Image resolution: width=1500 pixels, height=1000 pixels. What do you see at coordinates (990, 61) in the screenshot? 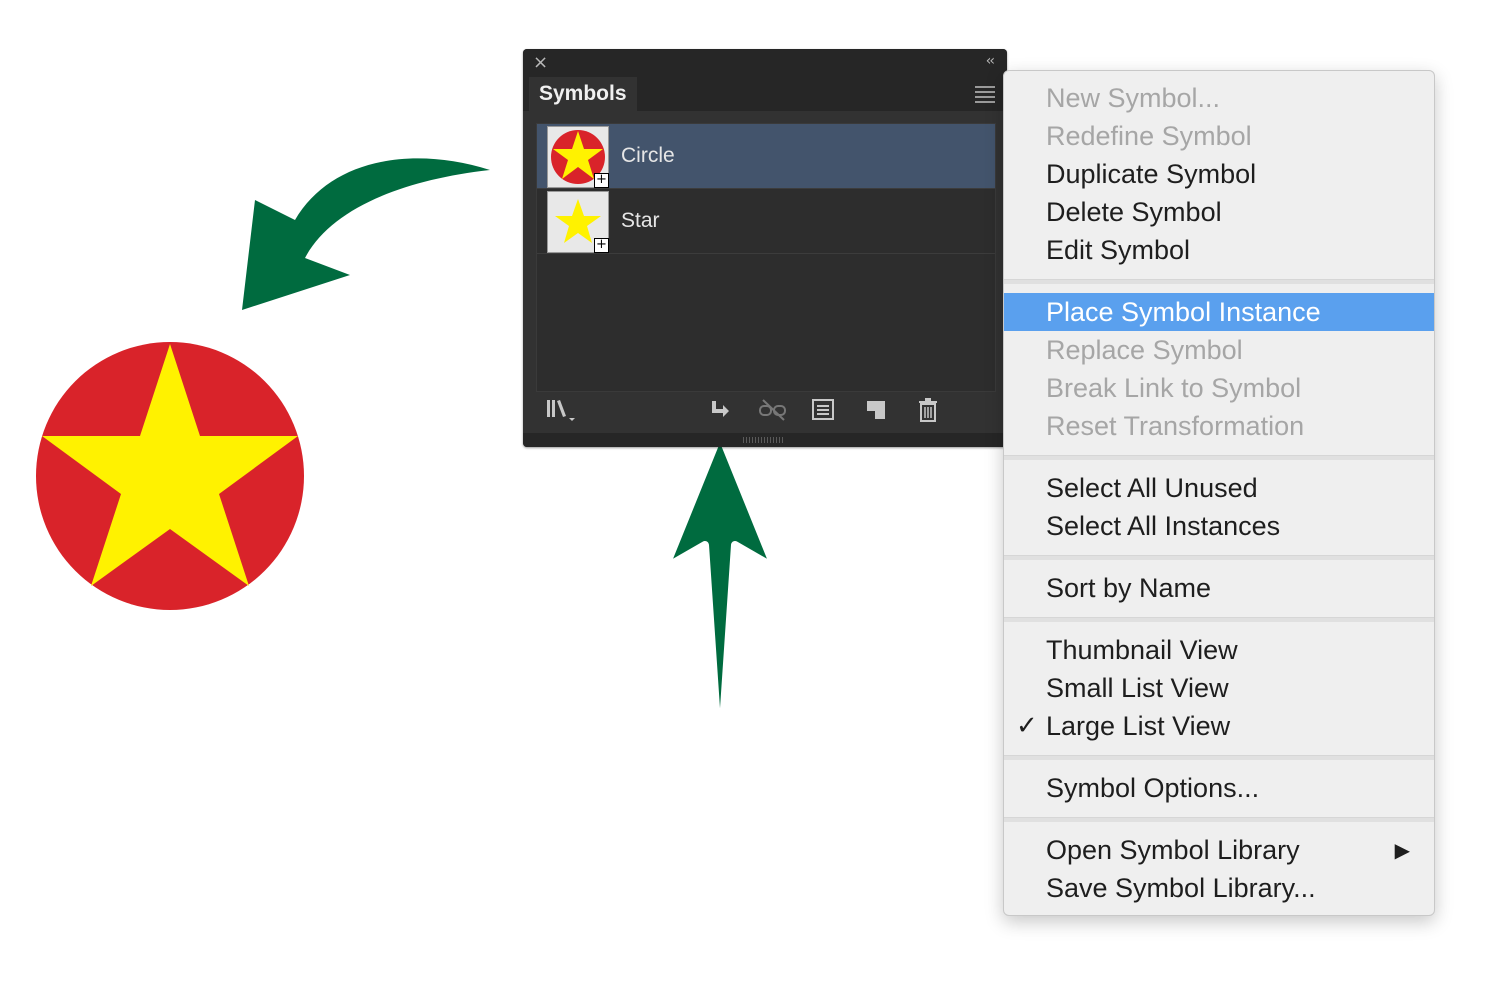
I see `collapse-icon: ‹‹` at bounding box center [990, 61].